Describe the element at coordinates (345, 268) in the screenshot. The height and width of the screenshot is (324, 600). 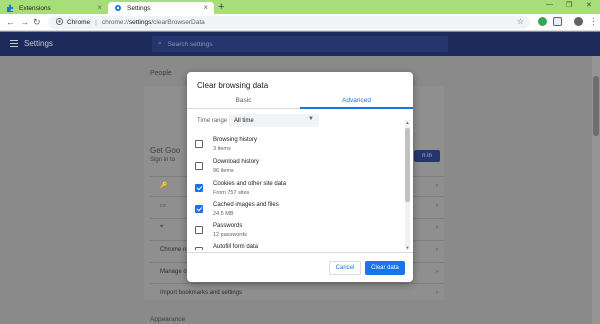
I see `cancel-button: Cancel` at that location.